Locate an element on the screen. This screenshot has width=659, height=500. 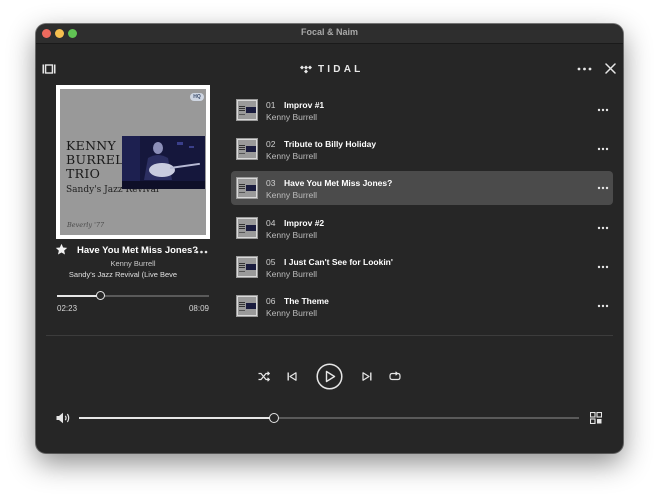
total-time: 08:09 is located at coordinates (198, 308).